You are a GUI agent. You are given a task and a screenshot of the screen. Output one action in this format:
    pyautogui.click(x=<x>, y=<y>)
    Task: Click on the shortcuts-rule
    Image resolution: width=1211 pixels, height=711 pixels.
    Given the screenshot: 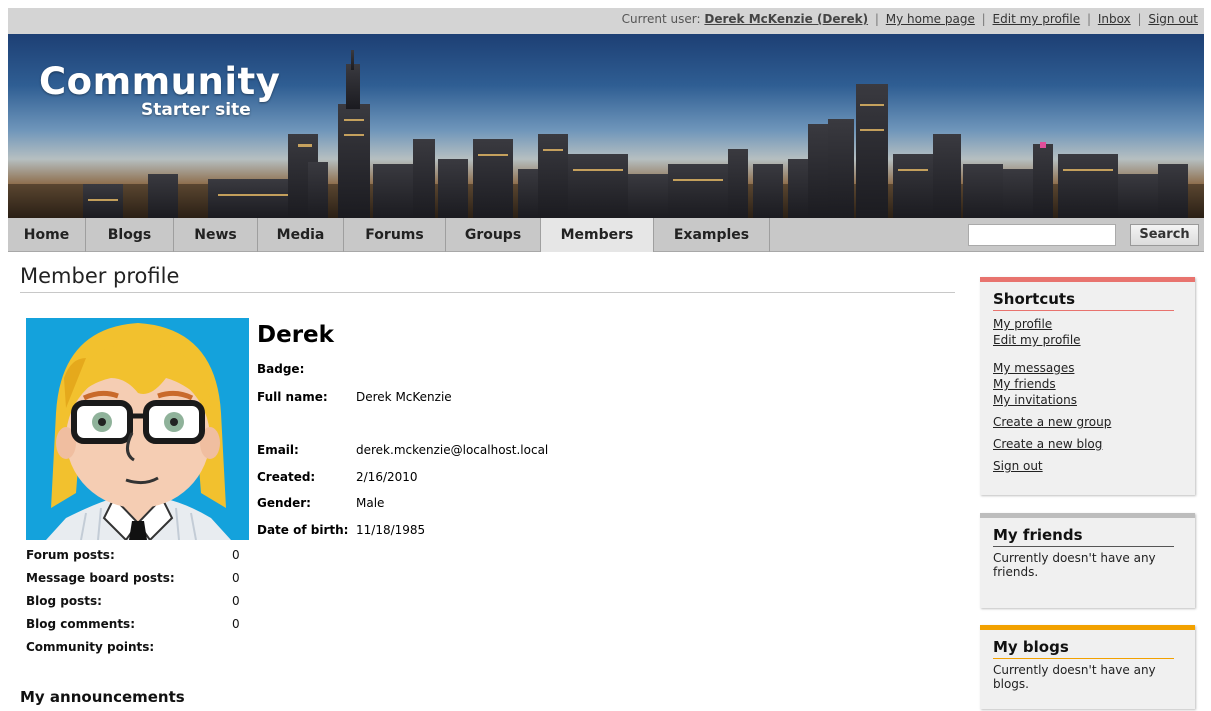 What is the action you would take?
    pyautogui.click(x=1083, y=310)
    